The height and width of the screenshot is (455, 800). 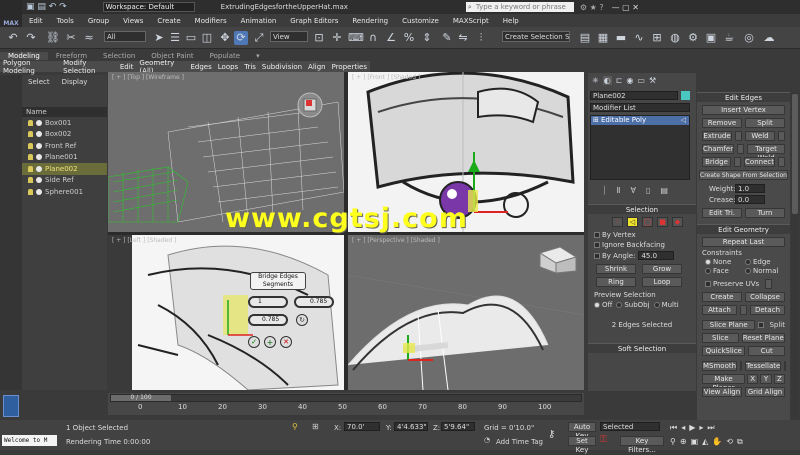 I want to click on menu-views: Views, so click(x=133, y=21).